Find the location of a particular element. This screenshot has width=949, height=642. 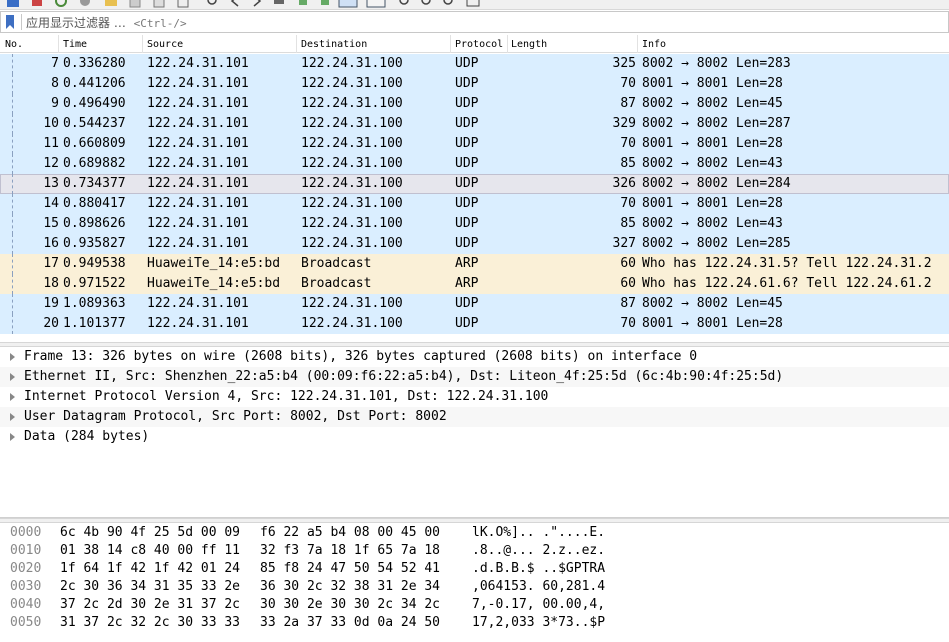

cell-info: 8002 → 8002 Len=45 is located at coordinates (712, 103).